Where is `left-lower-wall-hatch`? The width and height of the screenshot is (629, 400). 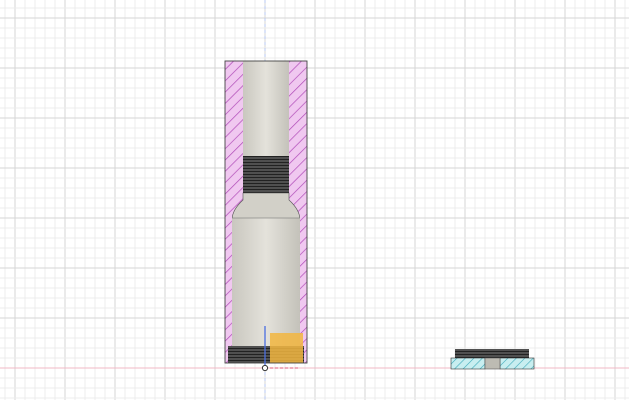
left-lower-wall-hatch is located at coordinates (228, 284).